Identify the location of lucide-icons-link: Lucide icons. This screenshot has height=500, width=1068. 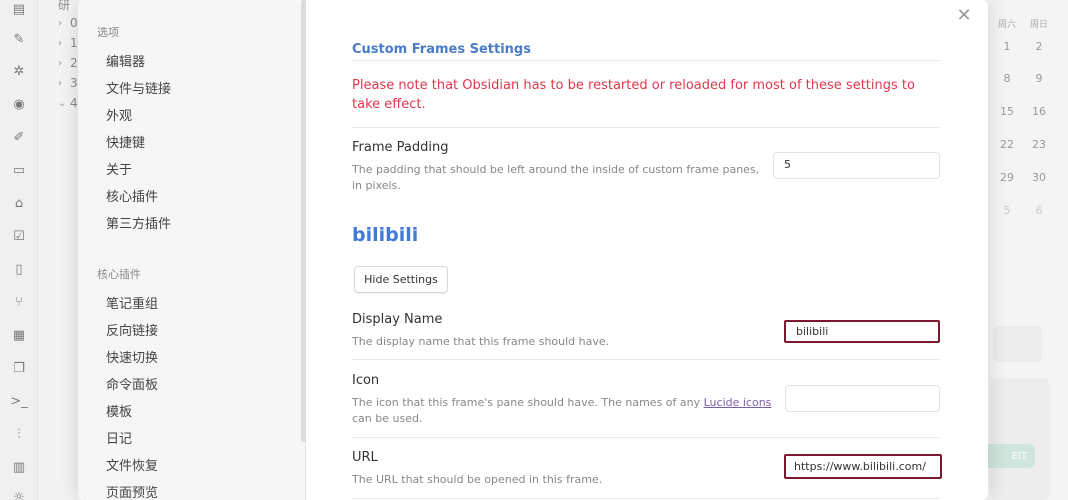
(738, 402).